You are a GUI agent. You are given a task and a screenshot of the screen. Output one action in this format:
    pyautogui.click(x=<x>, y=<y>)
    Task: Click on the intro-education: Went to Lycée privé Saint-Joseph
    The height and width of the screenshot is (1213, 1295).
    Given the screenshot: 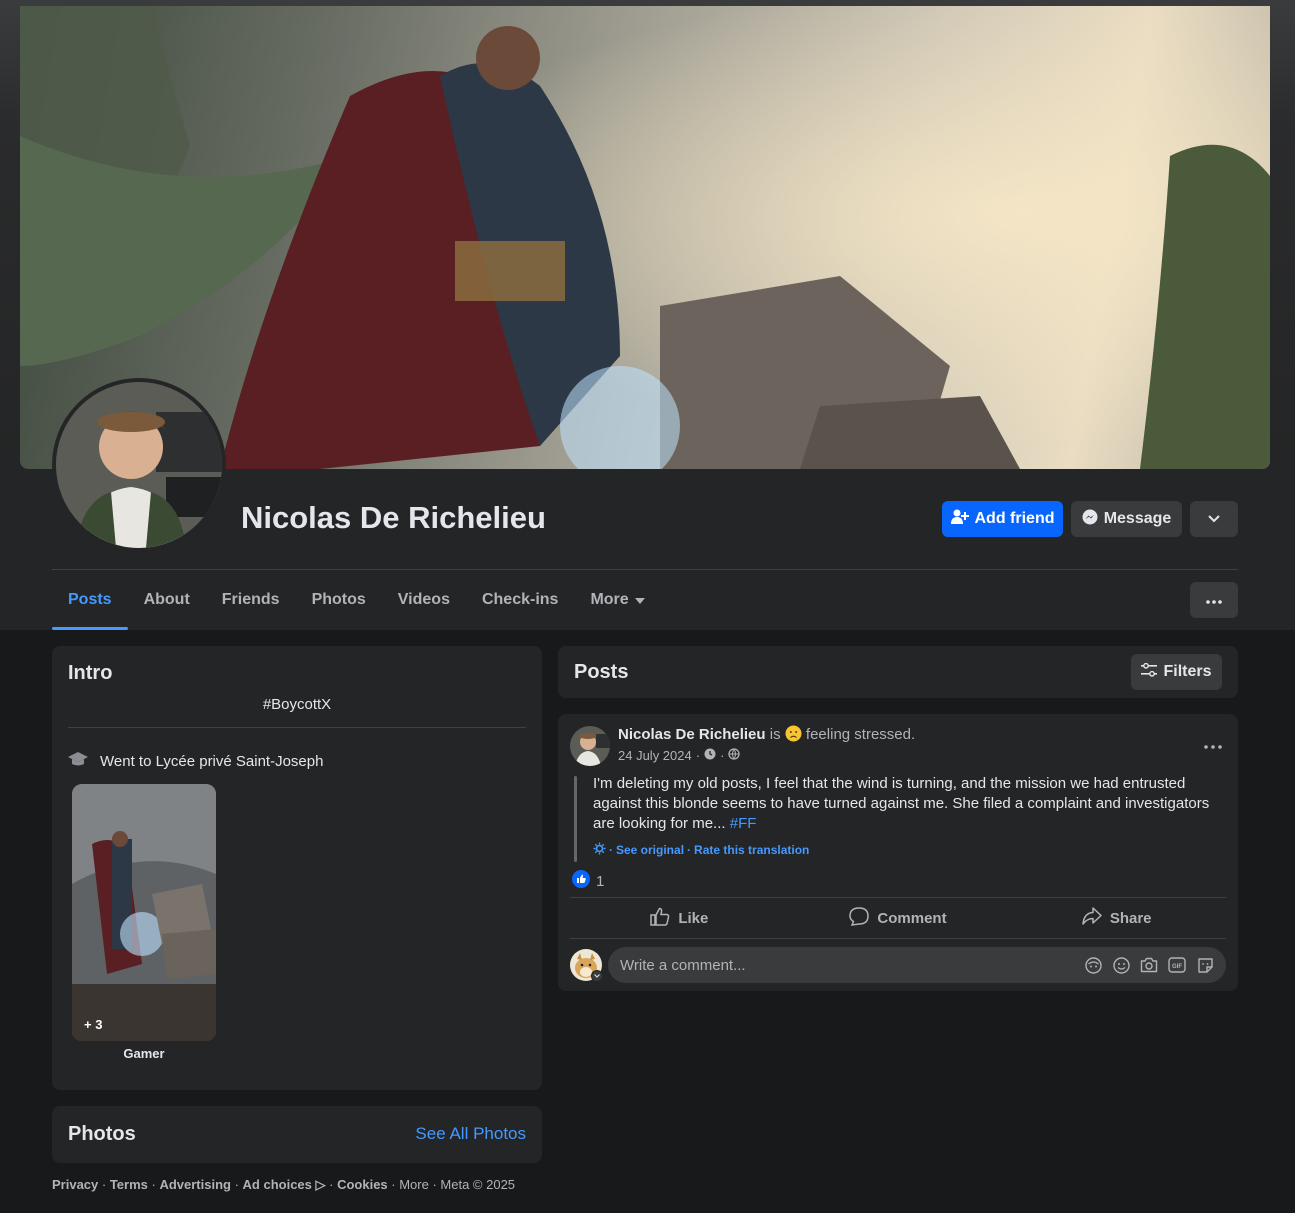 What is the action you would take?
    pyautogui.click(x=195, y=761)
    